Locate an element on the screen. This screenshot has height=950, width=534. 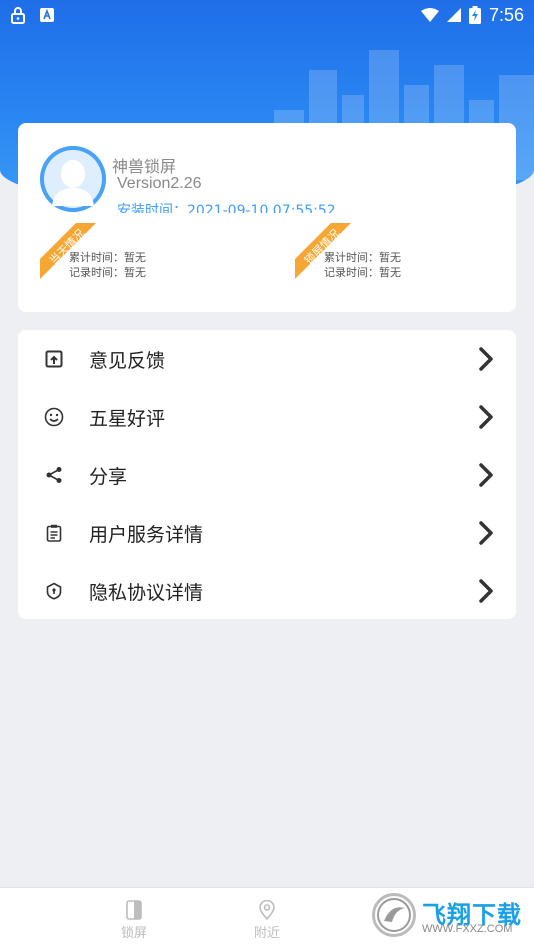
signal-icon is located at coordinates (453, 15).